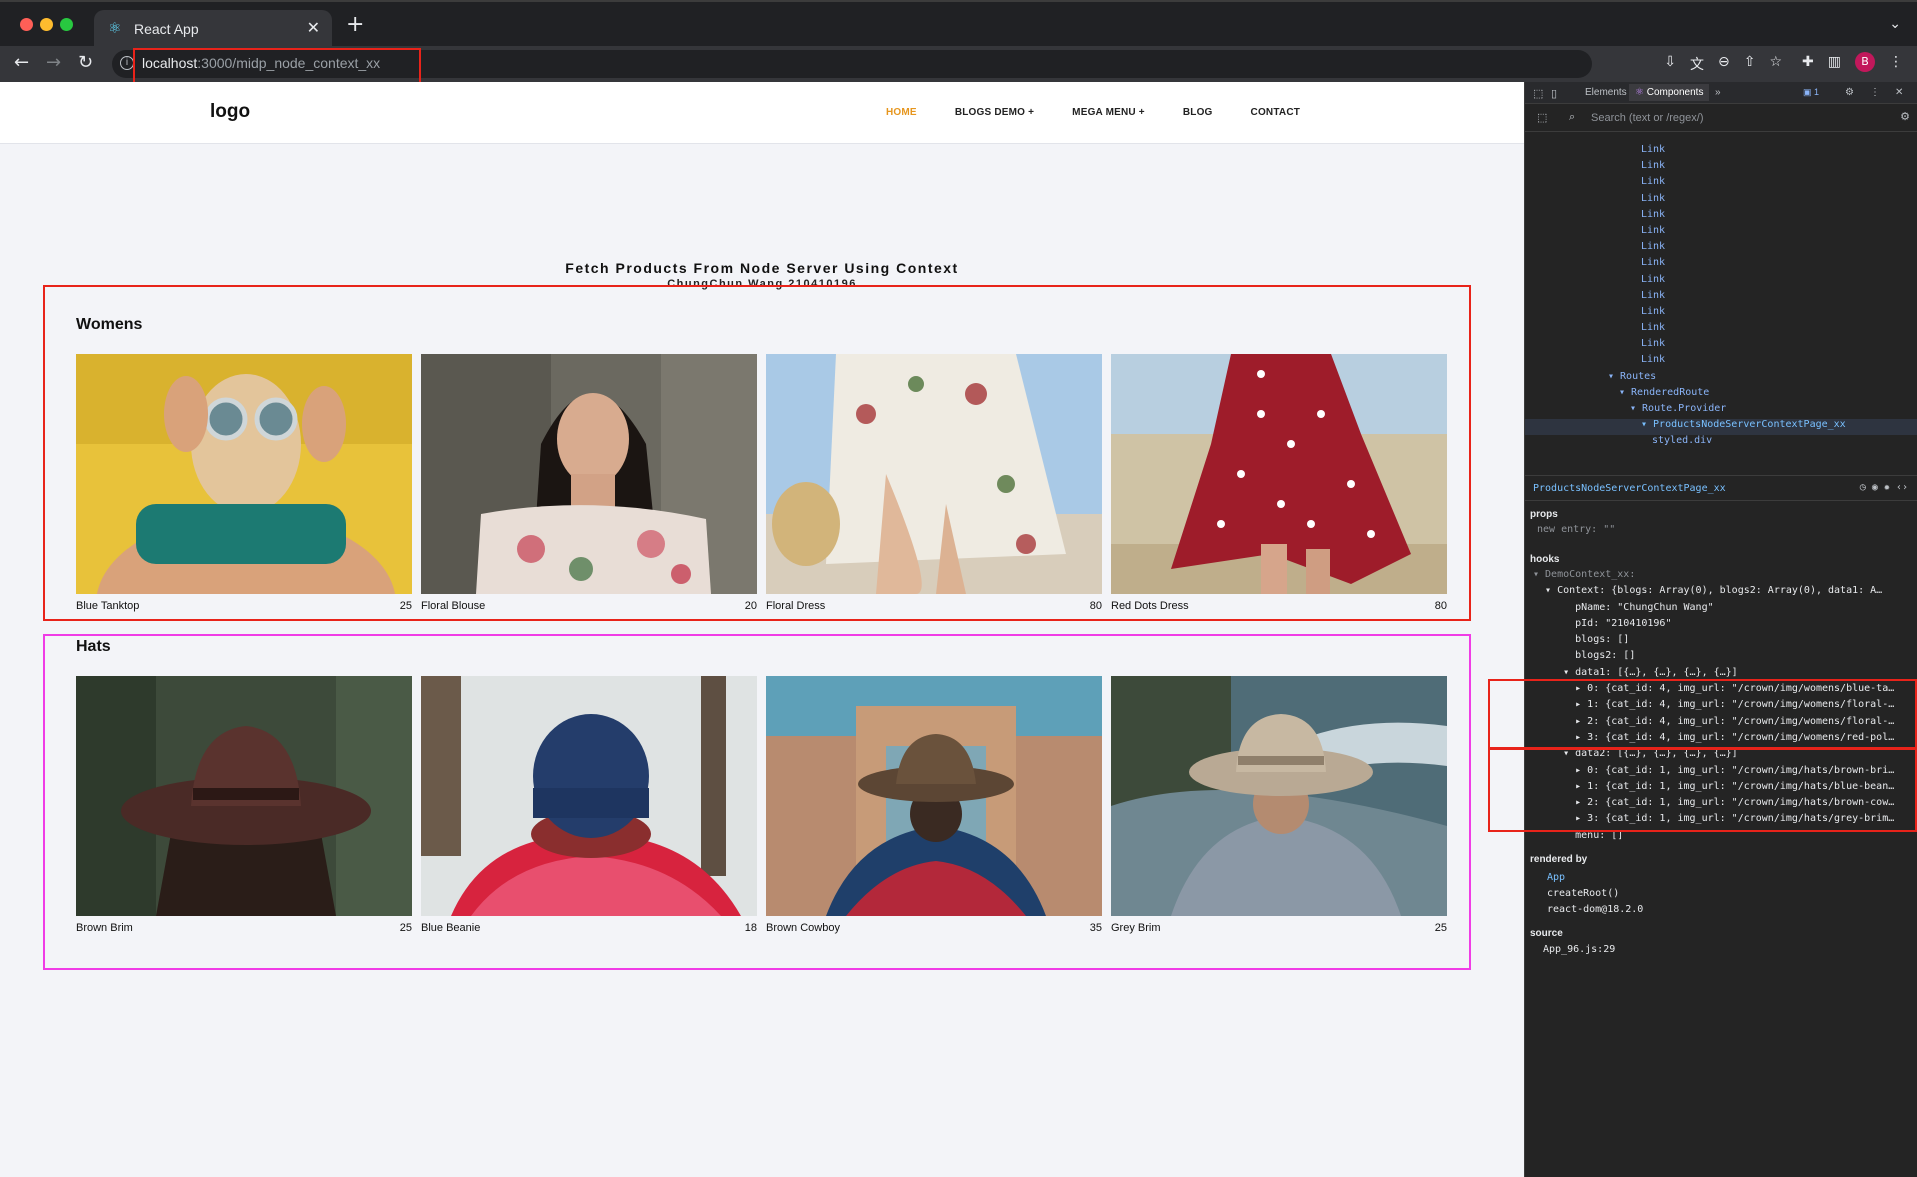 The height and width of the screenshot is (1177, 1917). Describe the element at coordinates (1697, 64) in the screenshot. I see `translate-icon: 文` at that location.